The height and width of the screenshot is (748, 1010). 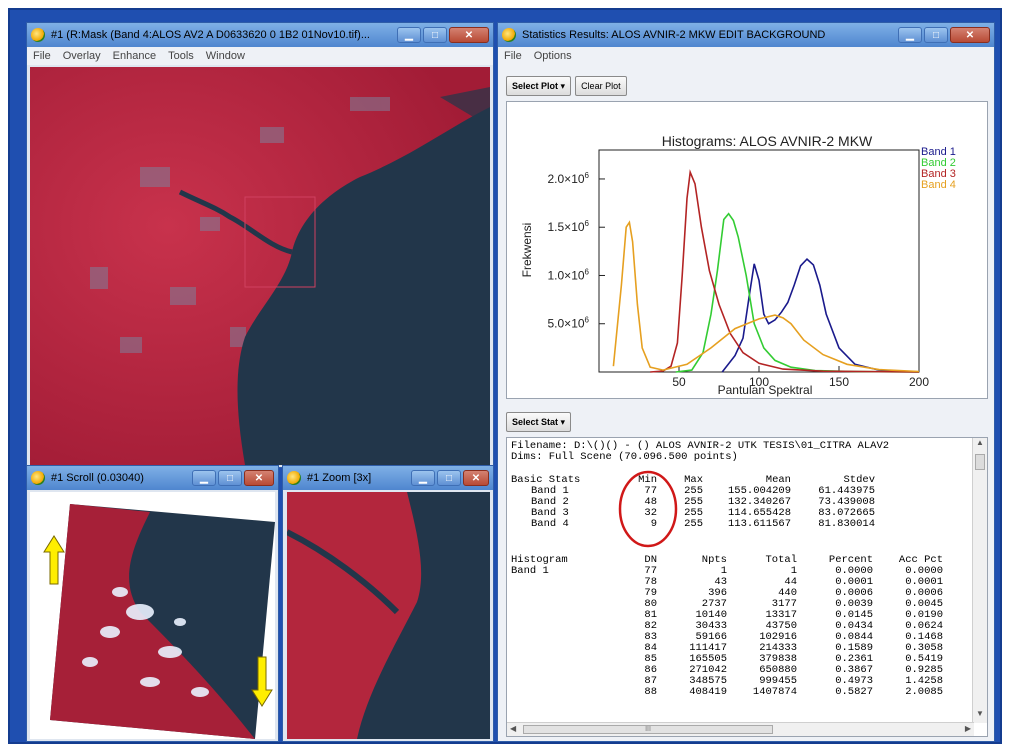 I want to click on scrollbar-thumb, so click(x=980, y=462).